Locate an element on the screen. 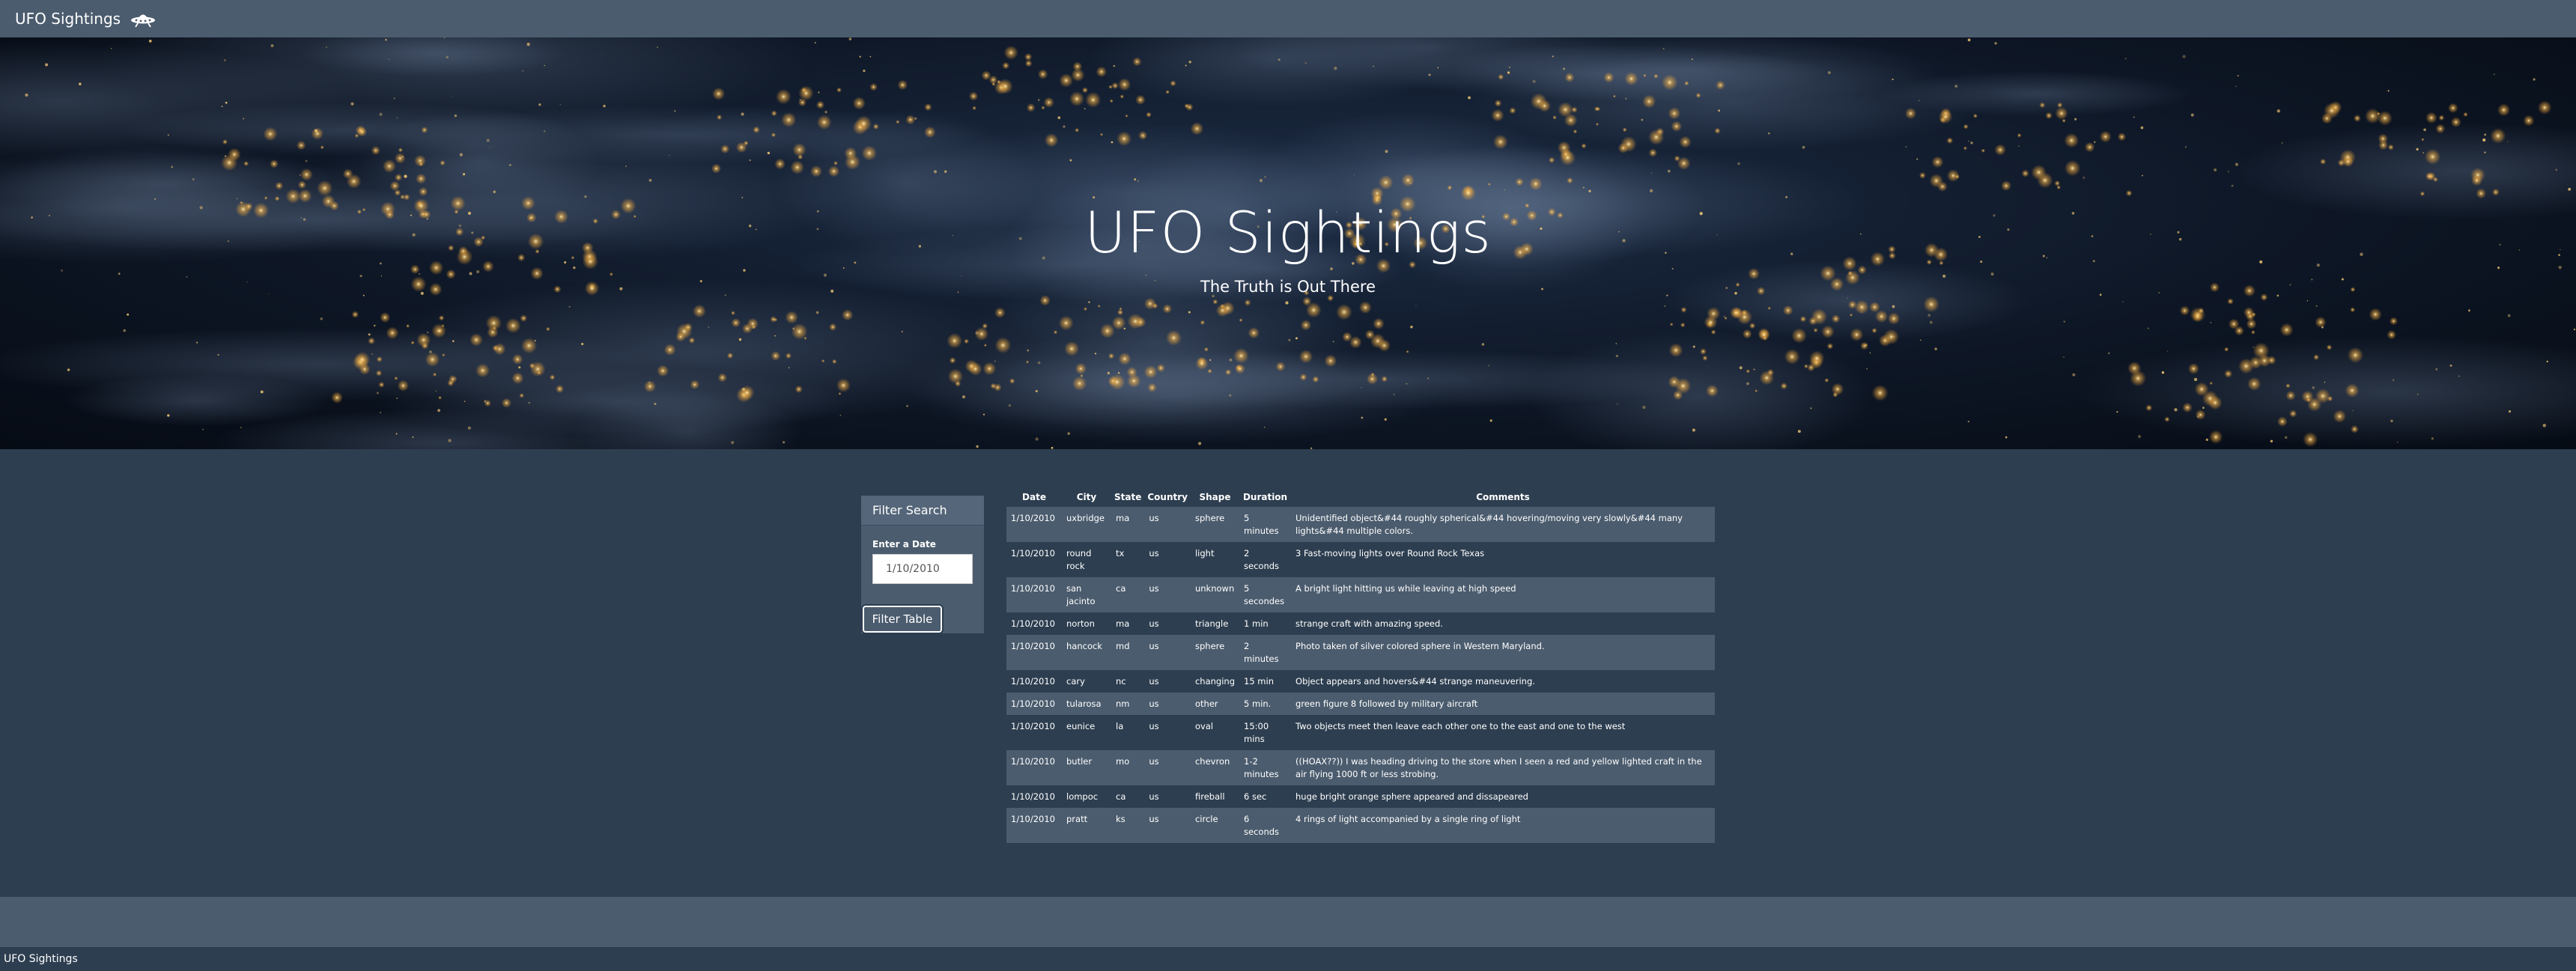  cell-state: tx is located at coordinates (1128, 559).